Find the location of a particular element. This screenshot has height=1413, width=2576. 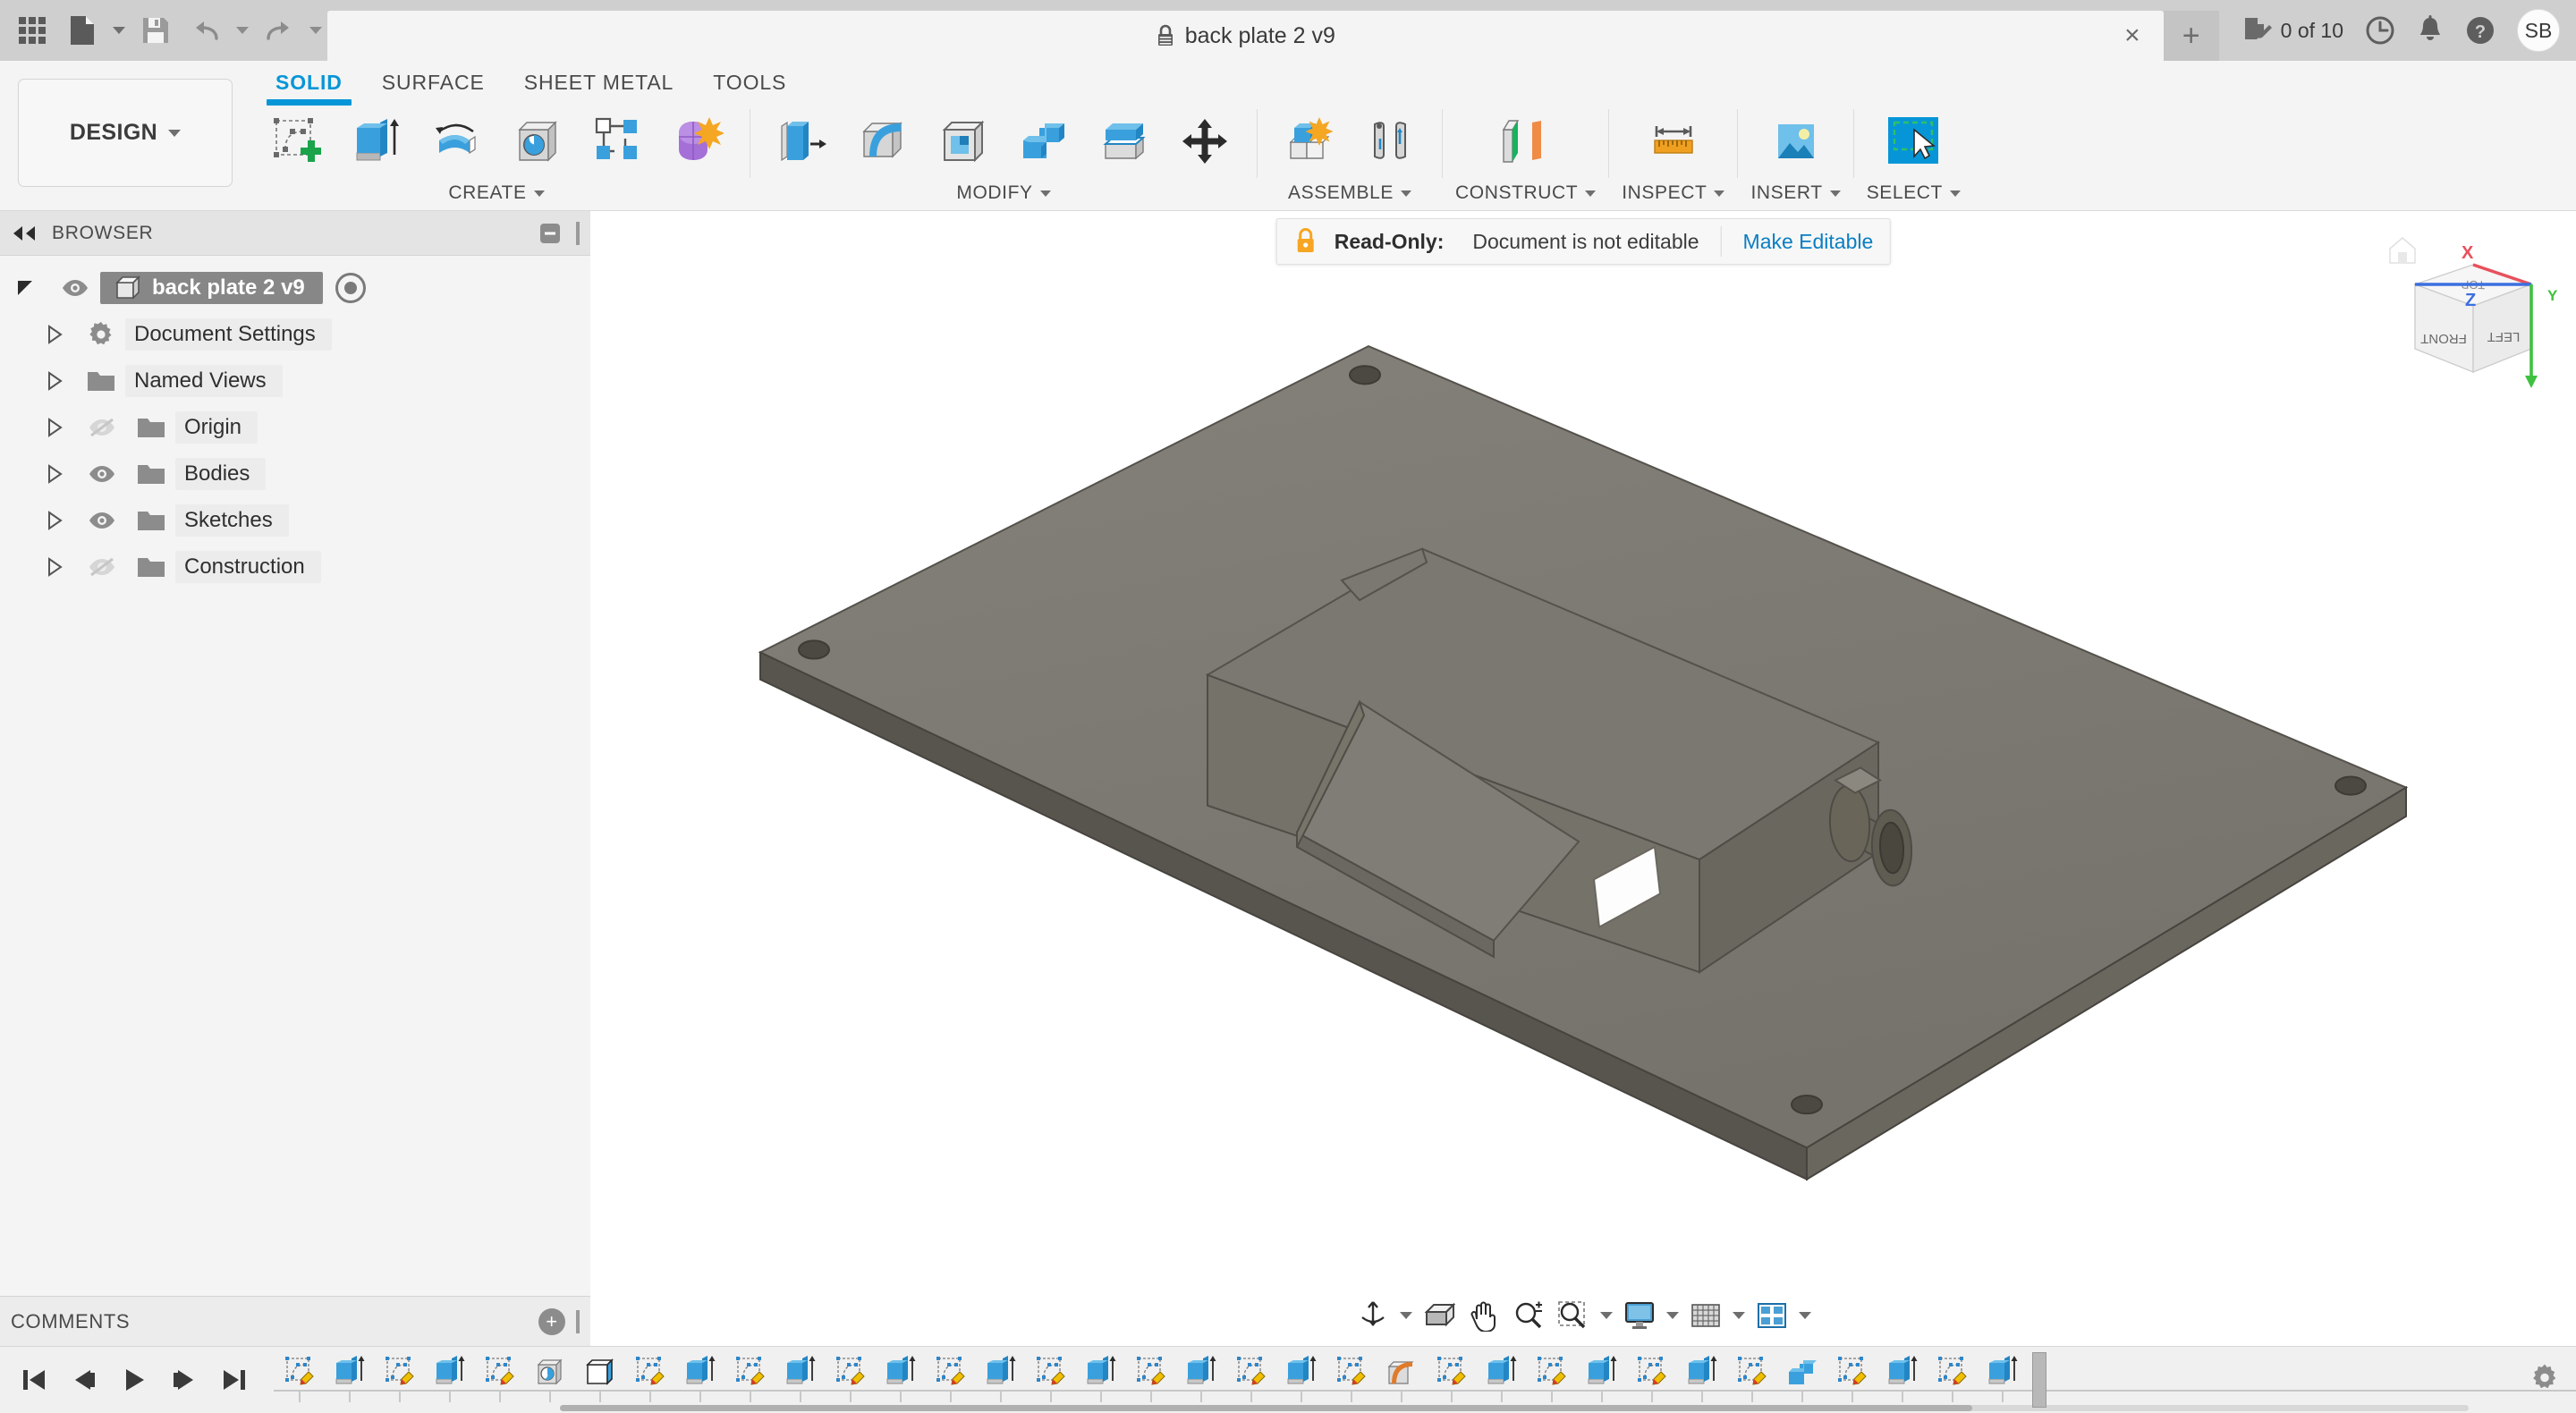

new-component-button is located at coordinates (1309, 141).